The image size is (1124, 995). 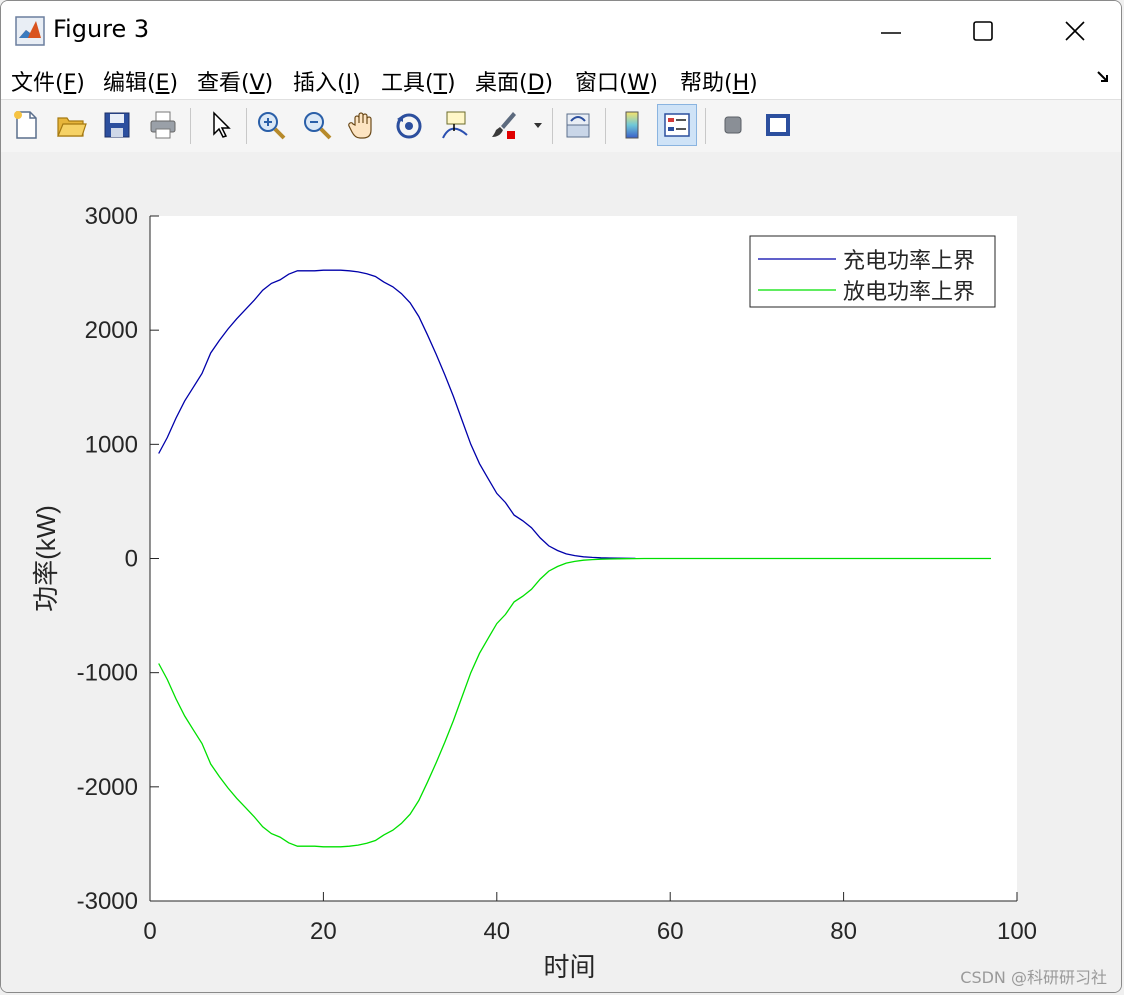 I want to click on link-plot-button, so click(x=578, y=125).